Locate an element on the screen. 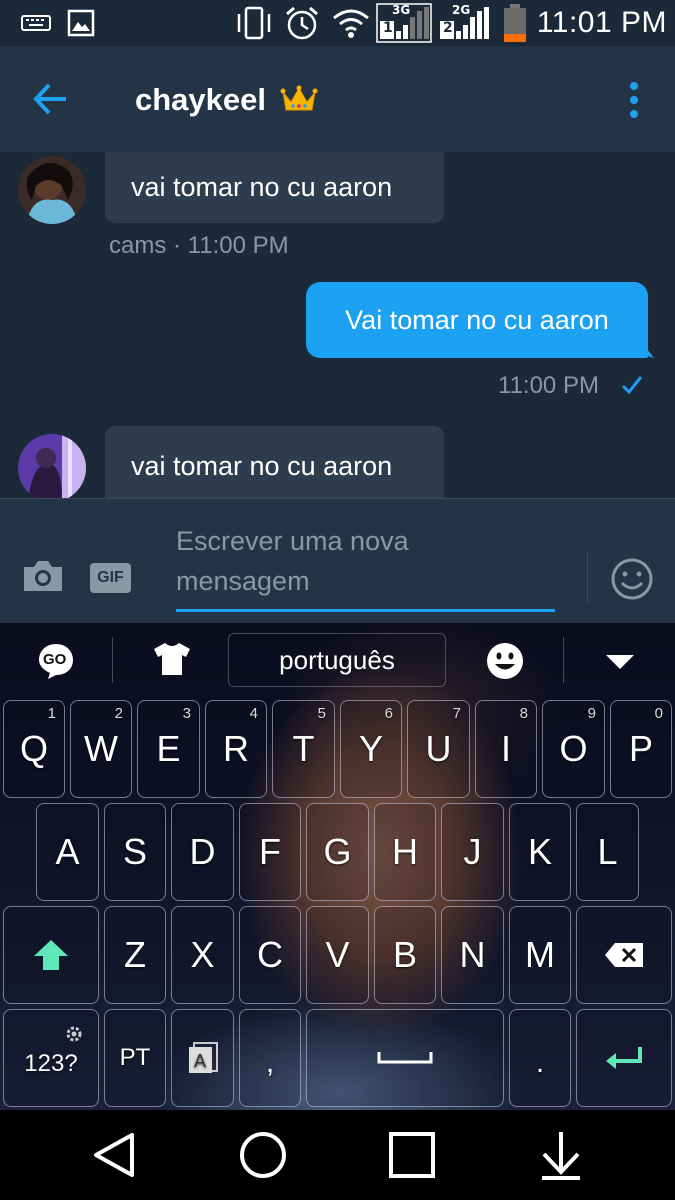 Image resolution: width=675 pixels, height=1200 pixels. go-label: GO is located at coordinates (55, 659).